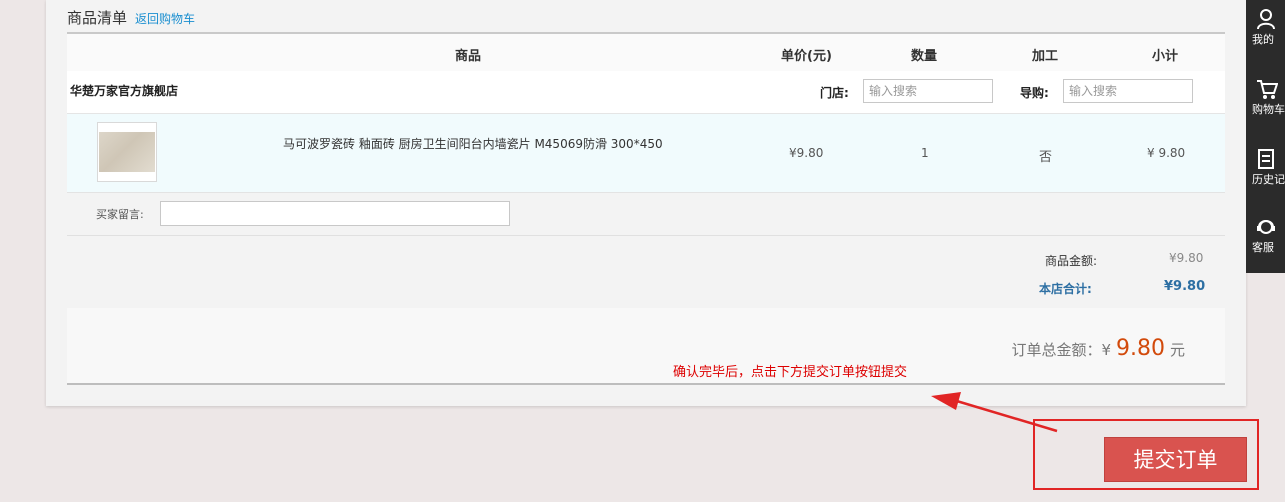  Describe the element at coordinates (1267, 89) in the screenshot. I see `cart-icon` at that location.